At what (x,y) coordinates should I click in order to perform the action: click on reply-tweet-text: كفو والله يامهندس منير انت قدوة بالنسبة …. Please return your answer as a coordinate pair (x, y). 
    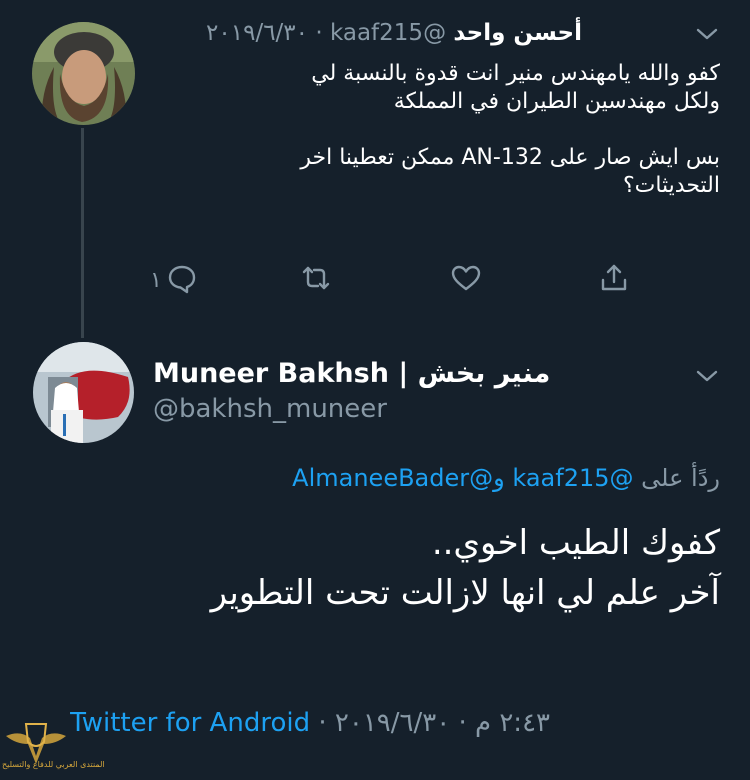
    Looking at the image, I should click on (510, 129).